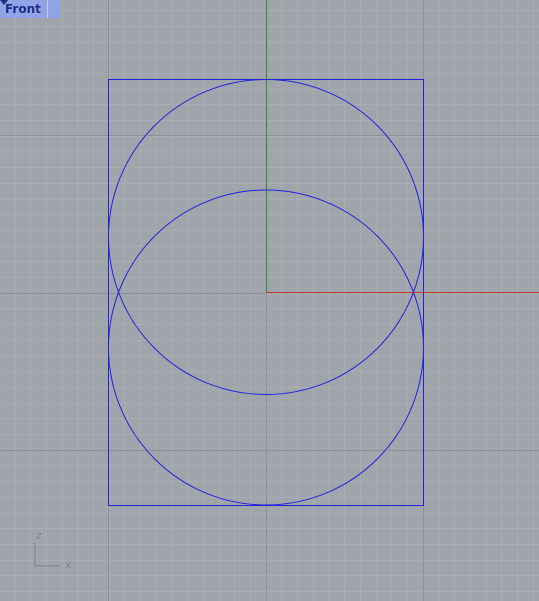  I want to click on axis-indicator-z-label: z, so click(39, 535).